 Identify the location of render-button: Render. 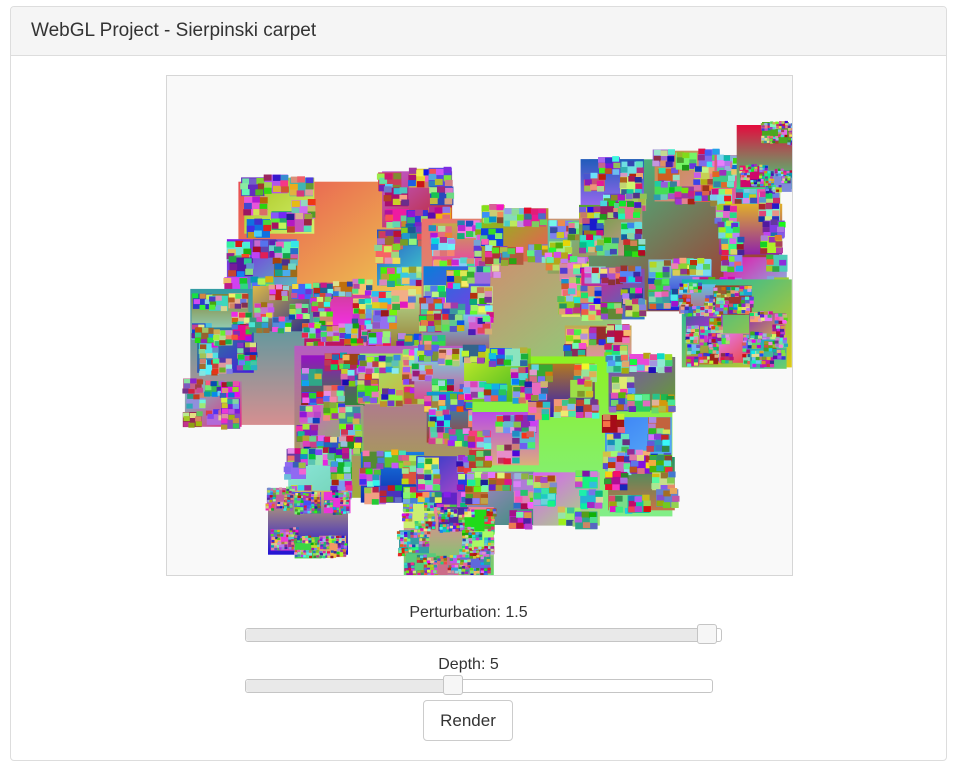
(468, 720).